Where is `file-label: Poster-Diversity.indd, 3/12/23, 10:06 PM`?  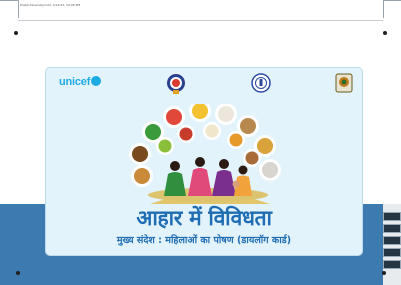 file-label: Poster-Diversity.indd, 3/12/23, 10:06 PM is located at coordinates (50, 5).